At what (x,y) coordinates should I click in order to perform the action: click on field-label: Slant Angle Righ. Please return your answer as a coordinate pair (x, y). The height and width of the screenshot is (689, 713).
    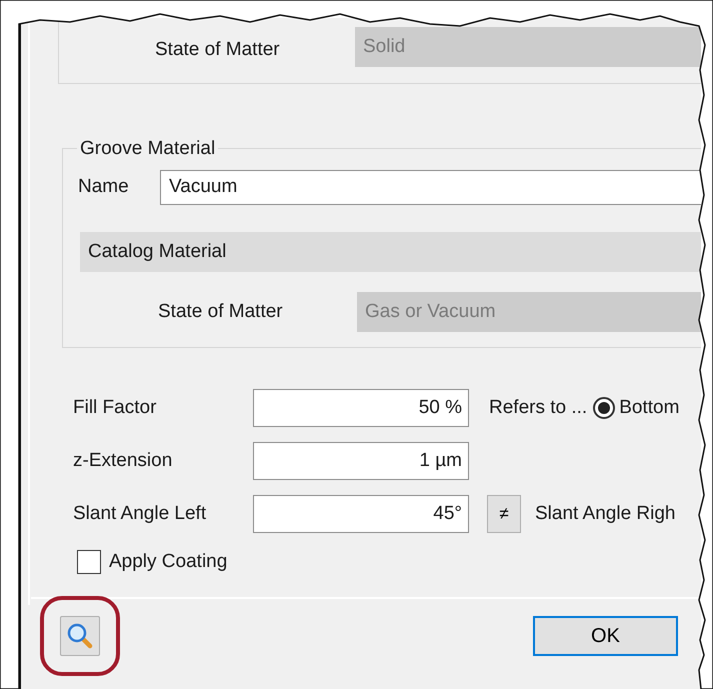
    Looking at the image, I should click on (605, 514).